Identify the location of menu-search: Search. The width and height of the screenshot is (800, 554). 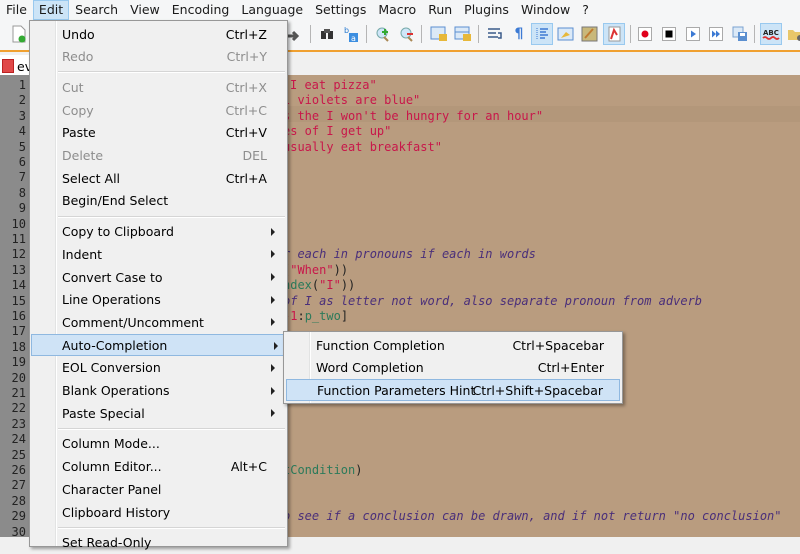
(96, 10).